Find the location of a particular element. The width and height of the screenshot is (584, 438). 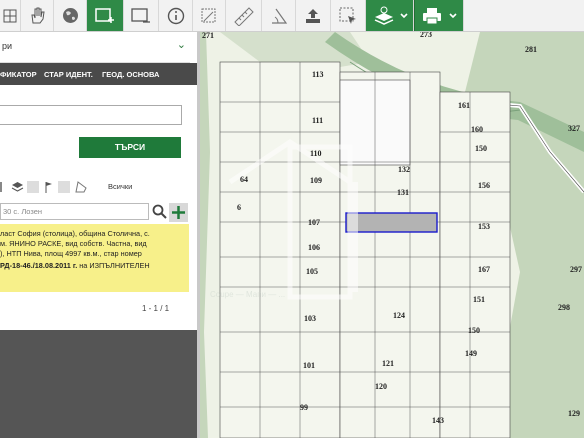

select-tool-button is located at coordinates (348, 15).